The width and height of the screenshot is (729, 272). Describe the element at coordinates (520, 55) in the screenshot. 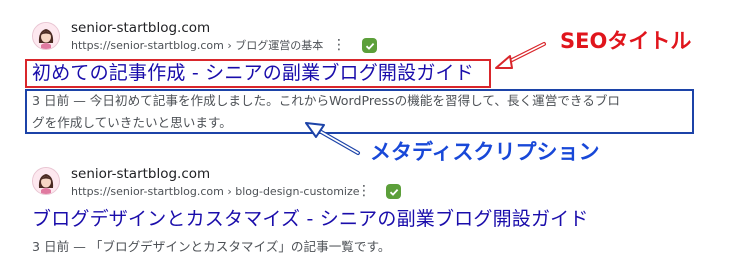

I see `red-arrow-icon` at that location.